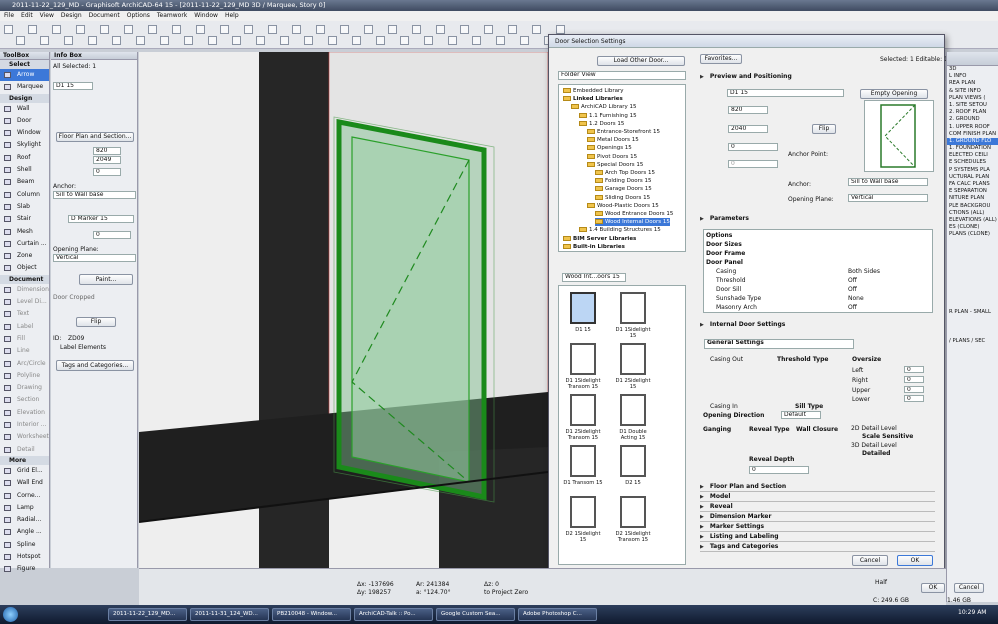  What do you see at coordinates (817, 325) in the screenshot?
I see `section-internal-door-settings: Internal Door Settings` at bounding box center [817, 325].